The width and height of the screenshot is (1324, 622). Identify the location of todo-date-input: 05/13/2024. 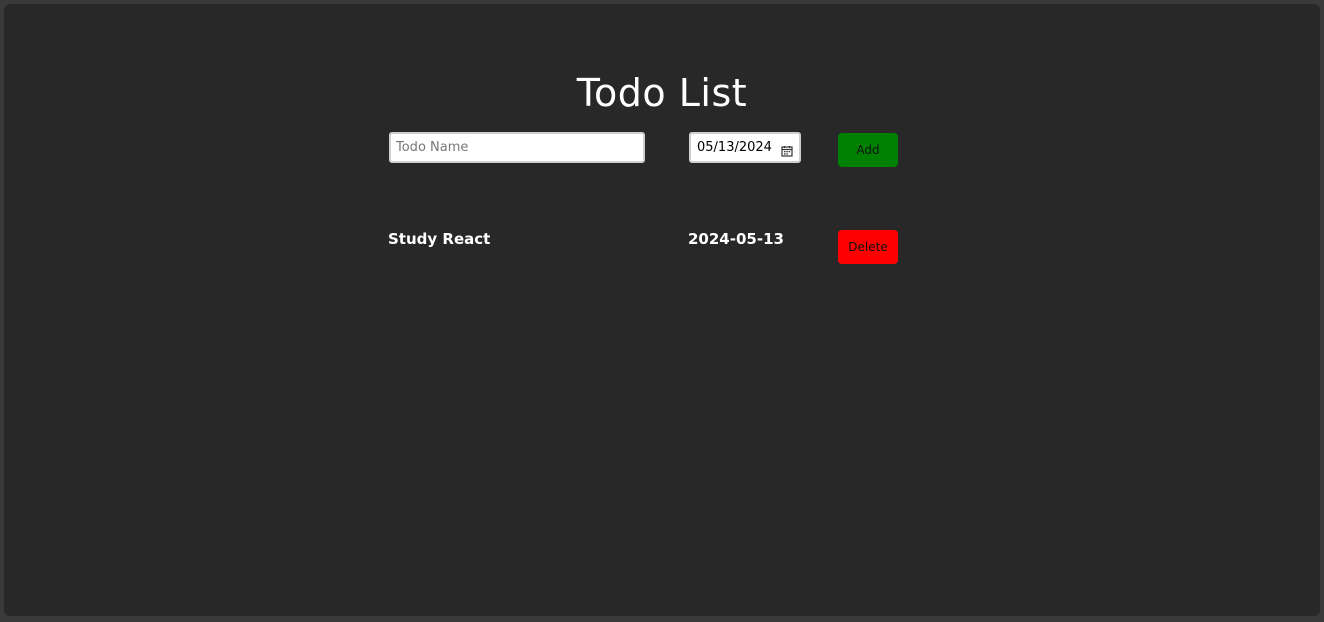
(745, 147).